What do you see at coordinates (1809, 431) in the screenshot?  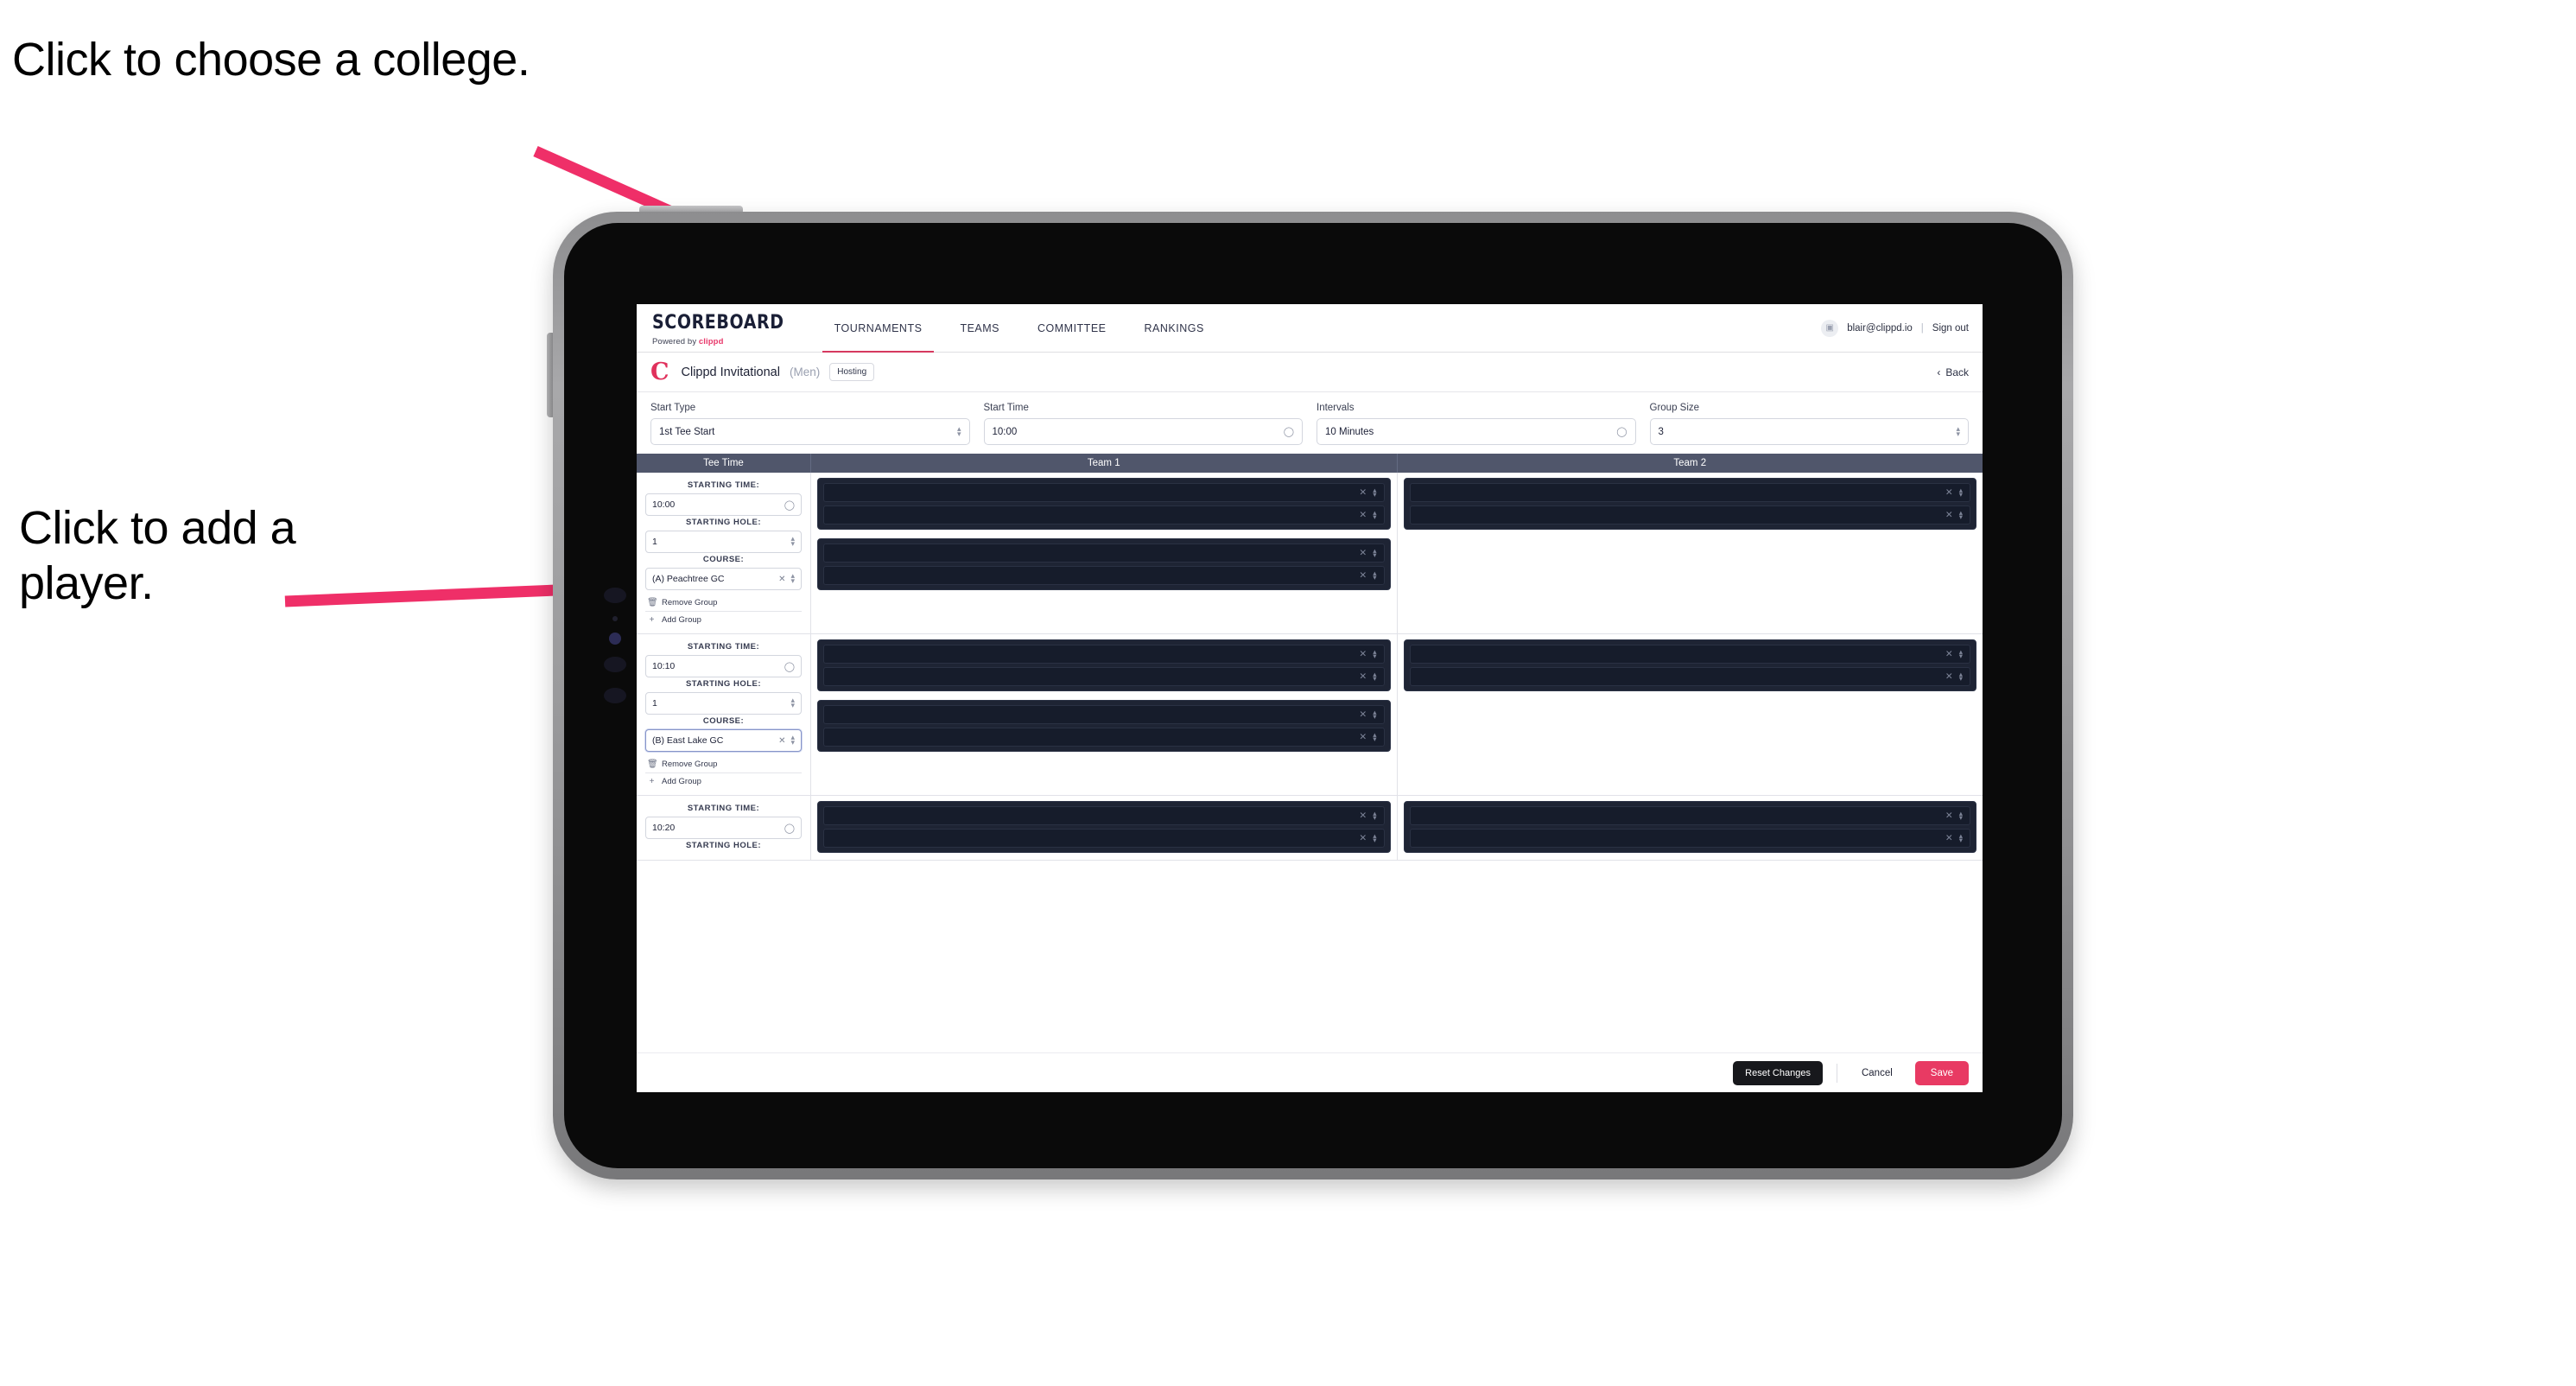 I see `group-size-stepper: 3 ▴ ▾` at bounding box center [1809, 431].